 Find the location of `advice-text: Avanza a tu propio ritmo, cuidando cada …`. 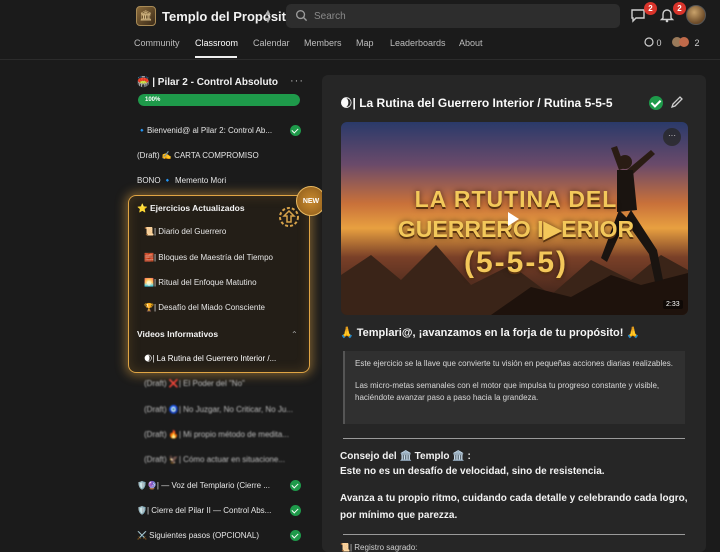

advice-text: Avanza a tu propio ritmo, cuidando cada … is located at coordinates (514, 507).